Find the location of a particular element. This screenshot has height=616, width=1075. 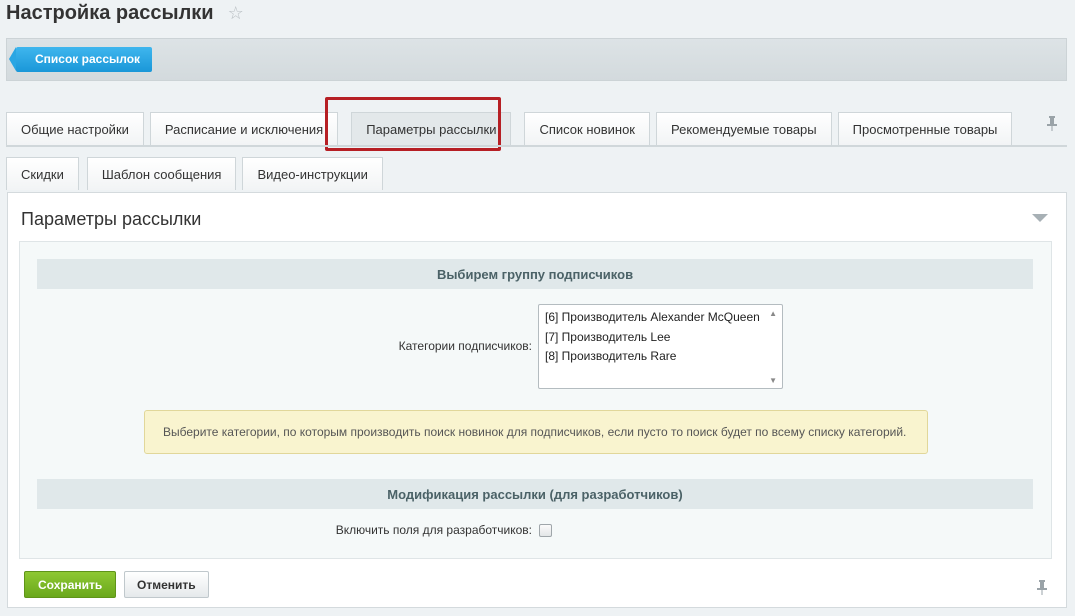

tab-general-settings: Общие настройки is located at coordinates (75, 128).